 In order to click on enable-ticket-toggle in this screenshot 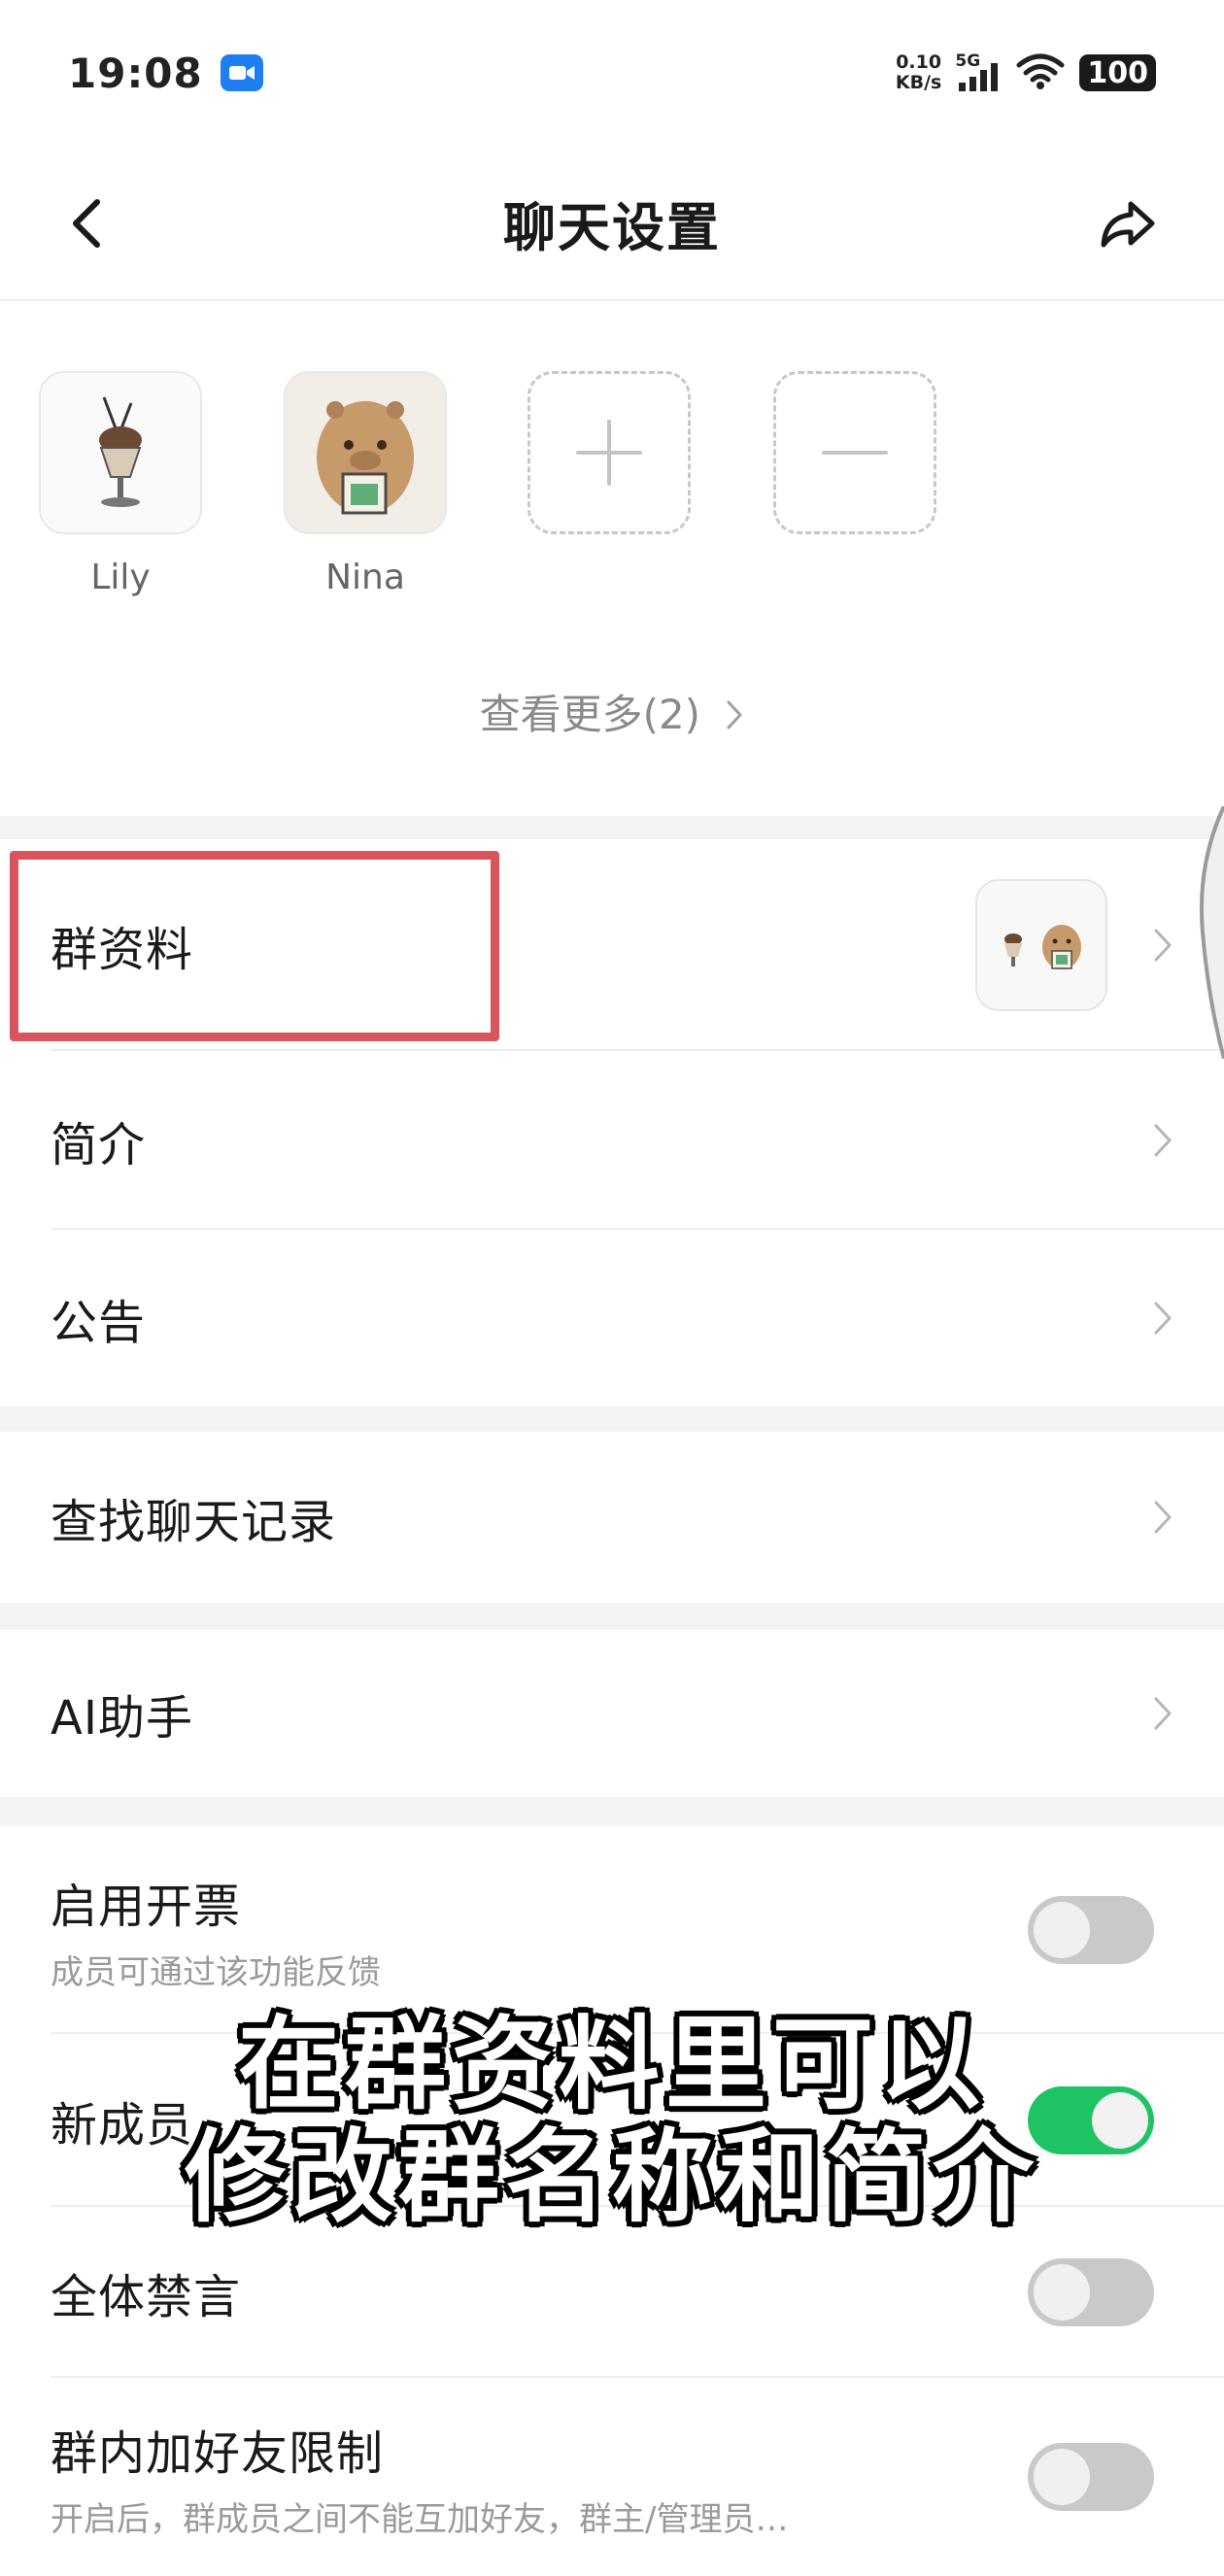, I will do `click(1091, 1930)`.